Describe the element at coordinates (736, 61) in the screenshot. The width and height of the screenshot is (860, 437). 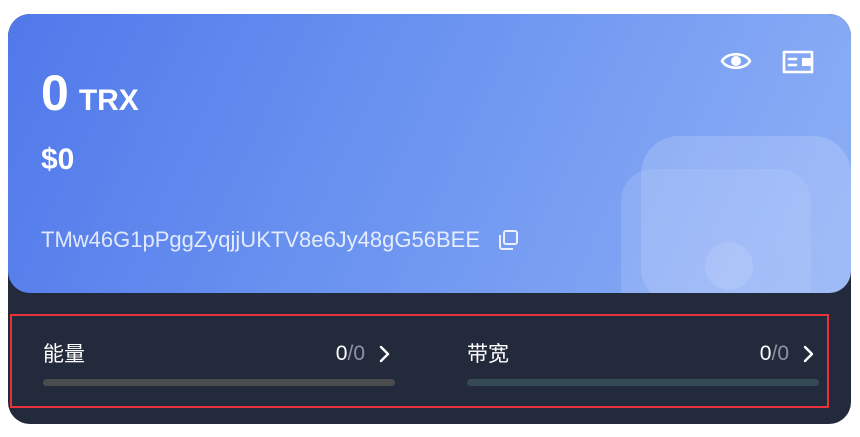
I see `eye-icon` at that location.